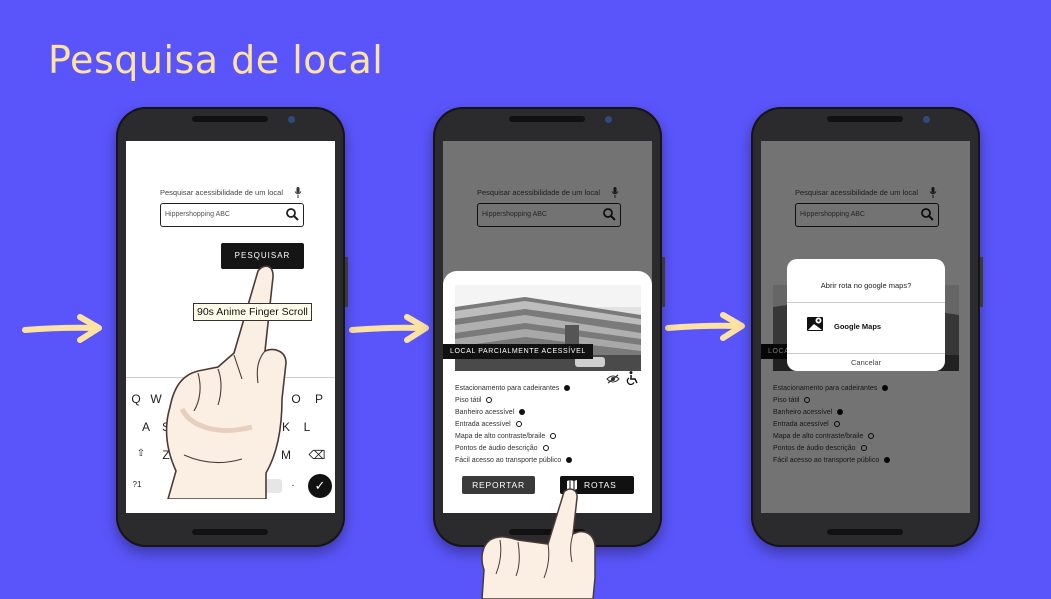 The image size is (1051, 599). I want to click on tooltip: 90s Anime Finger Scroll, so click(252, 312).